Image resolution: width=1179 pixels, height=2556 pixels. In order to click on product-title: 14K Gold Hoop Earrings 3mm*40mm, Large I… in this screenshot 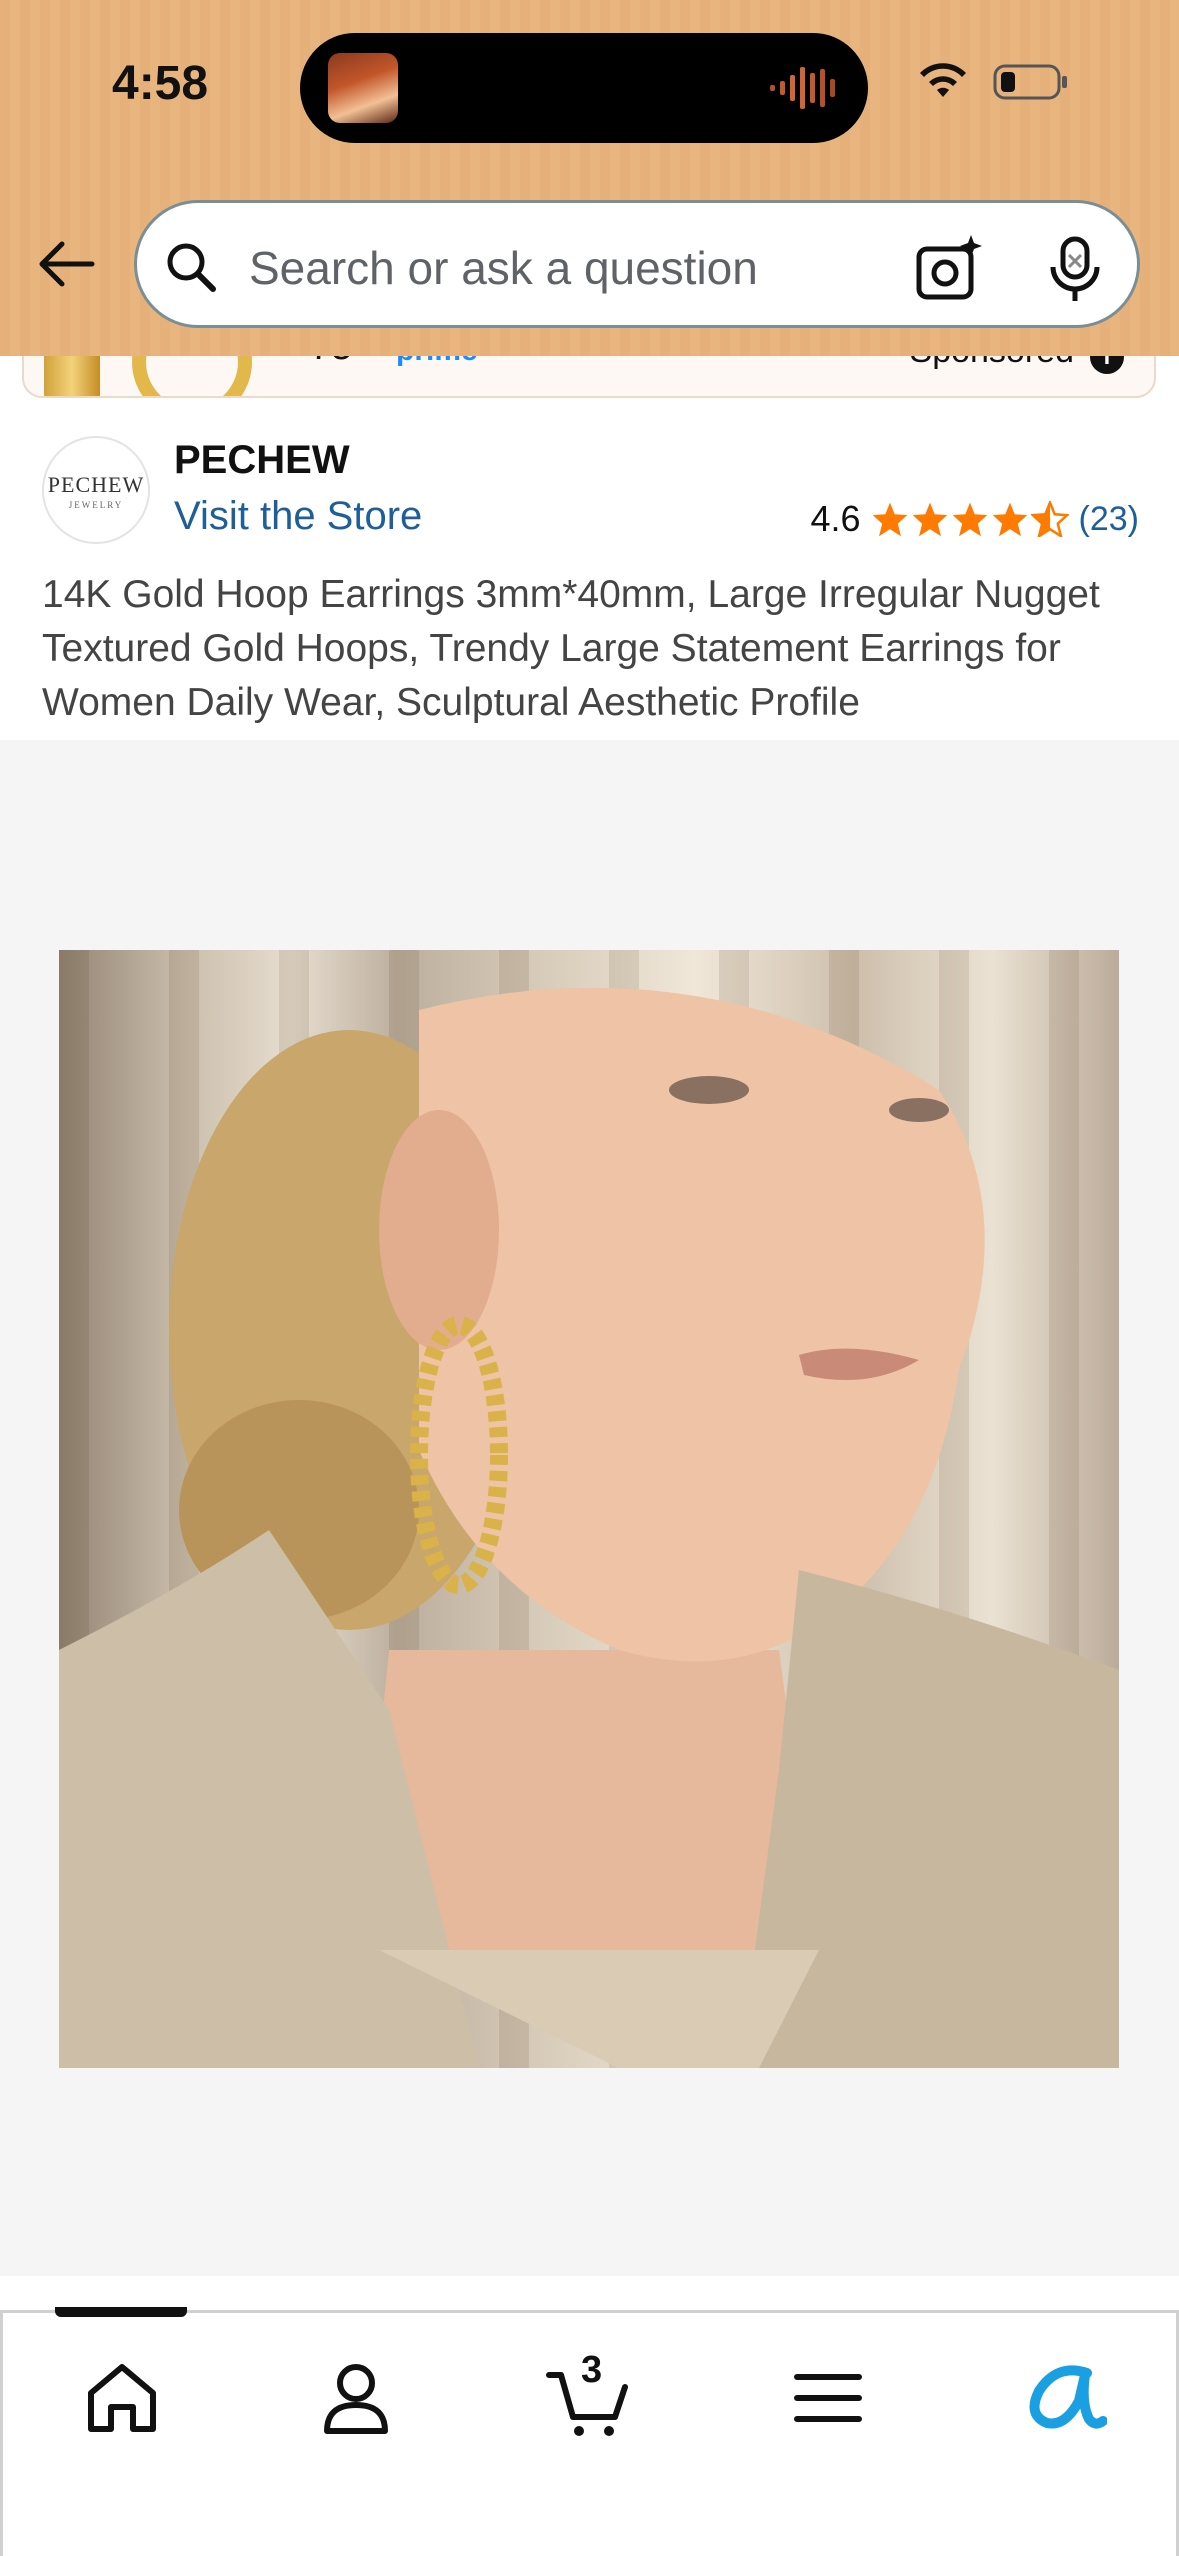, I will do `click(571, 648)`.